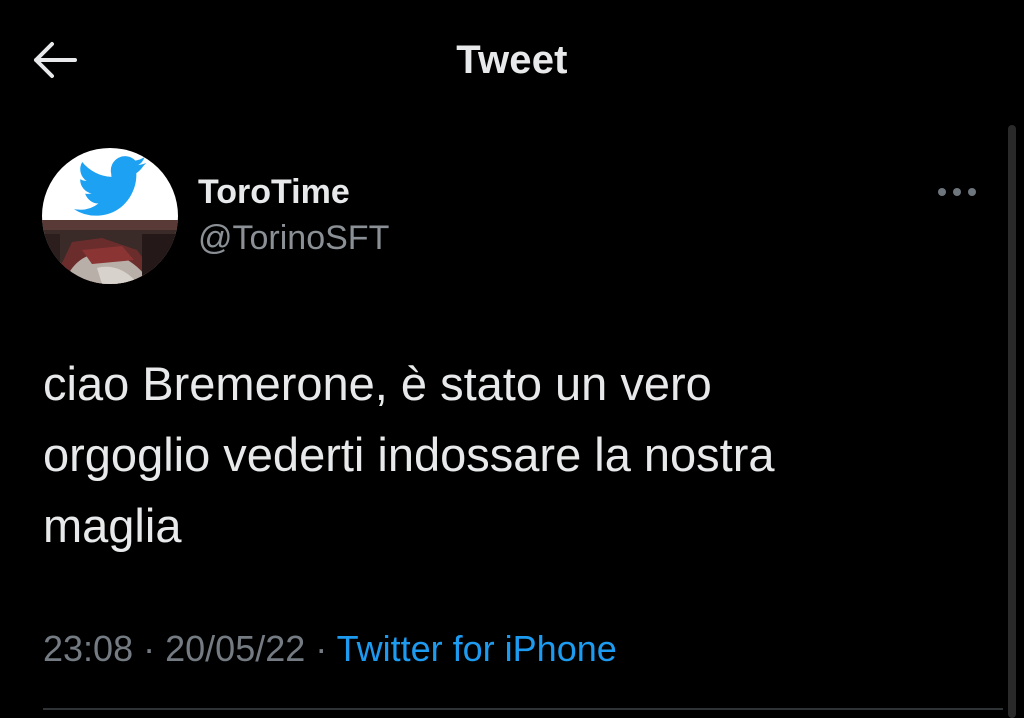 The image size is (1024, 718). What do you see at coordinates (1012, 421) in the screenshot?
I see `scrollbar` at bounding box center [1012, 421].